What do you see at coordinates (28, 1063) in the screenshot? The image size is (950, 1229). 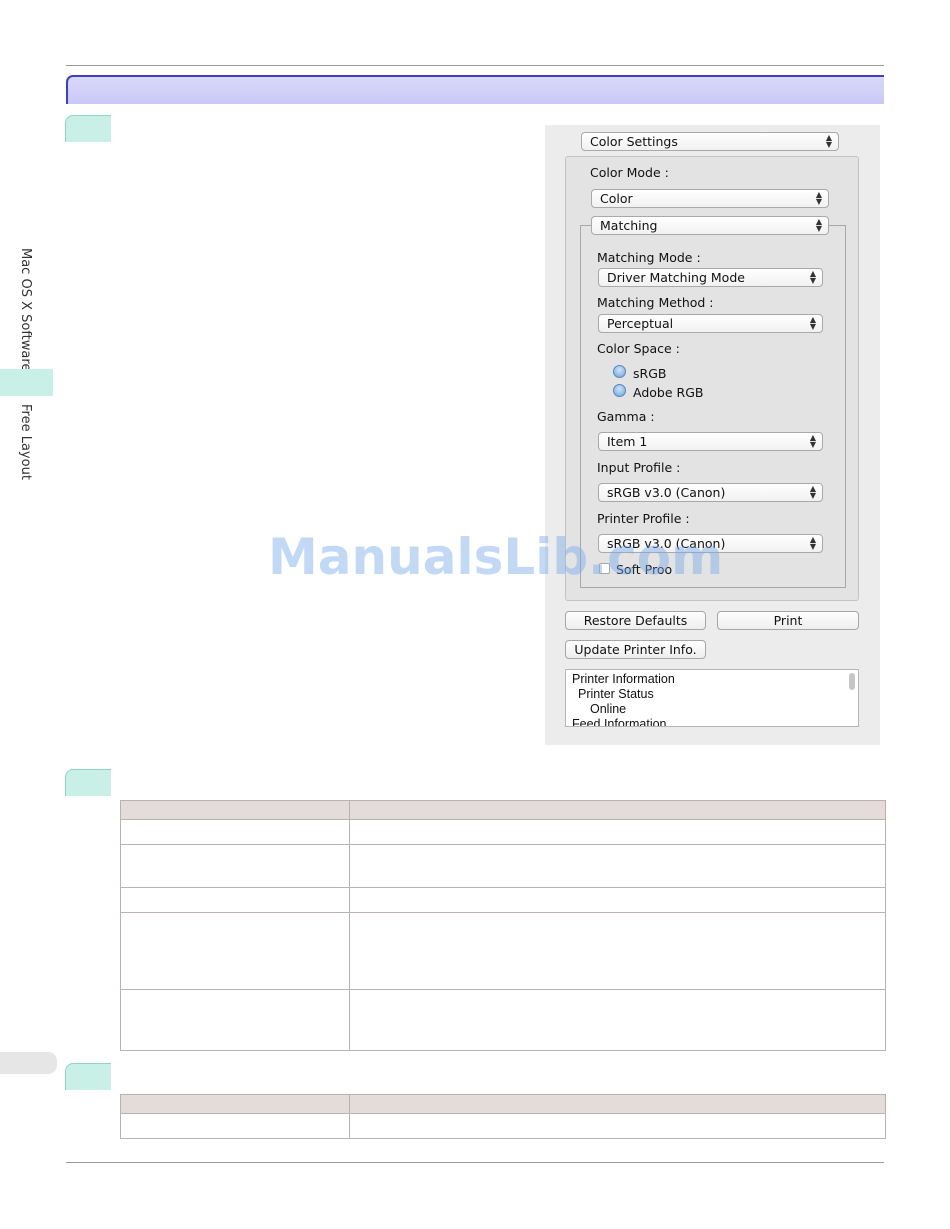 I see `side-page-tab` at bounding box center [28, 1063].